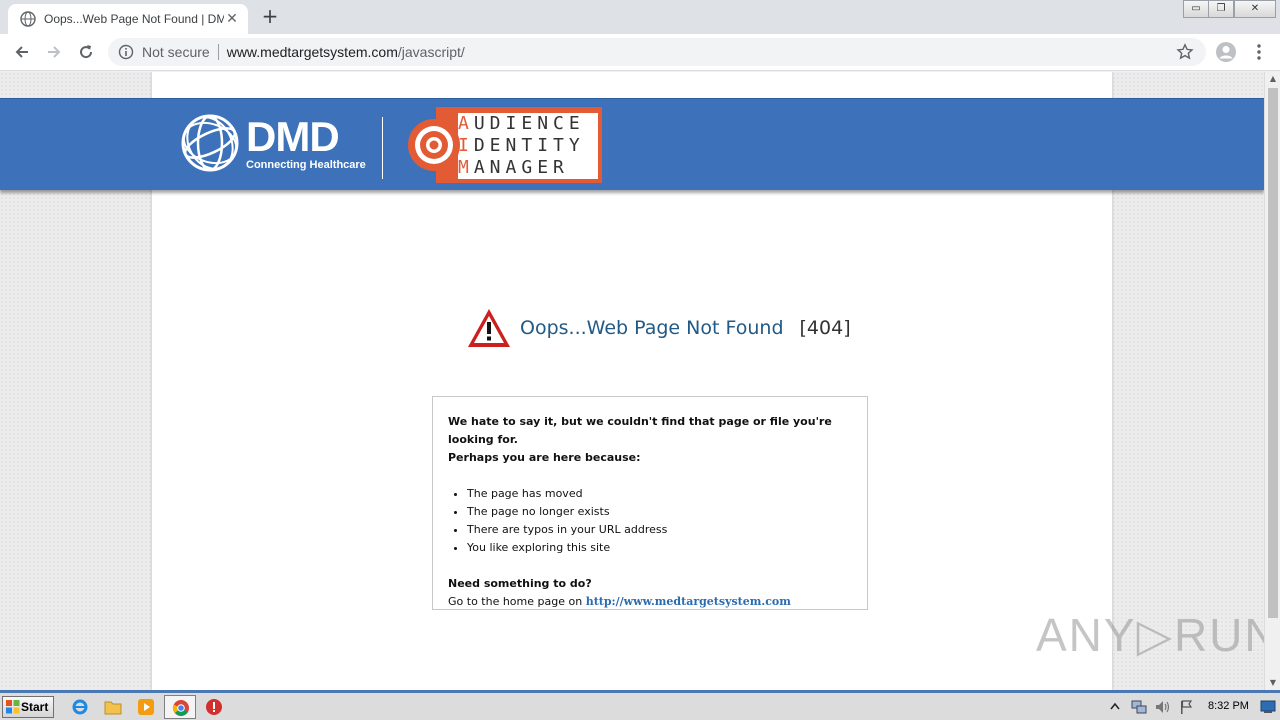 This screenshot has height=720, width=1280. I want to click on account-icon, so click(1226, 52).